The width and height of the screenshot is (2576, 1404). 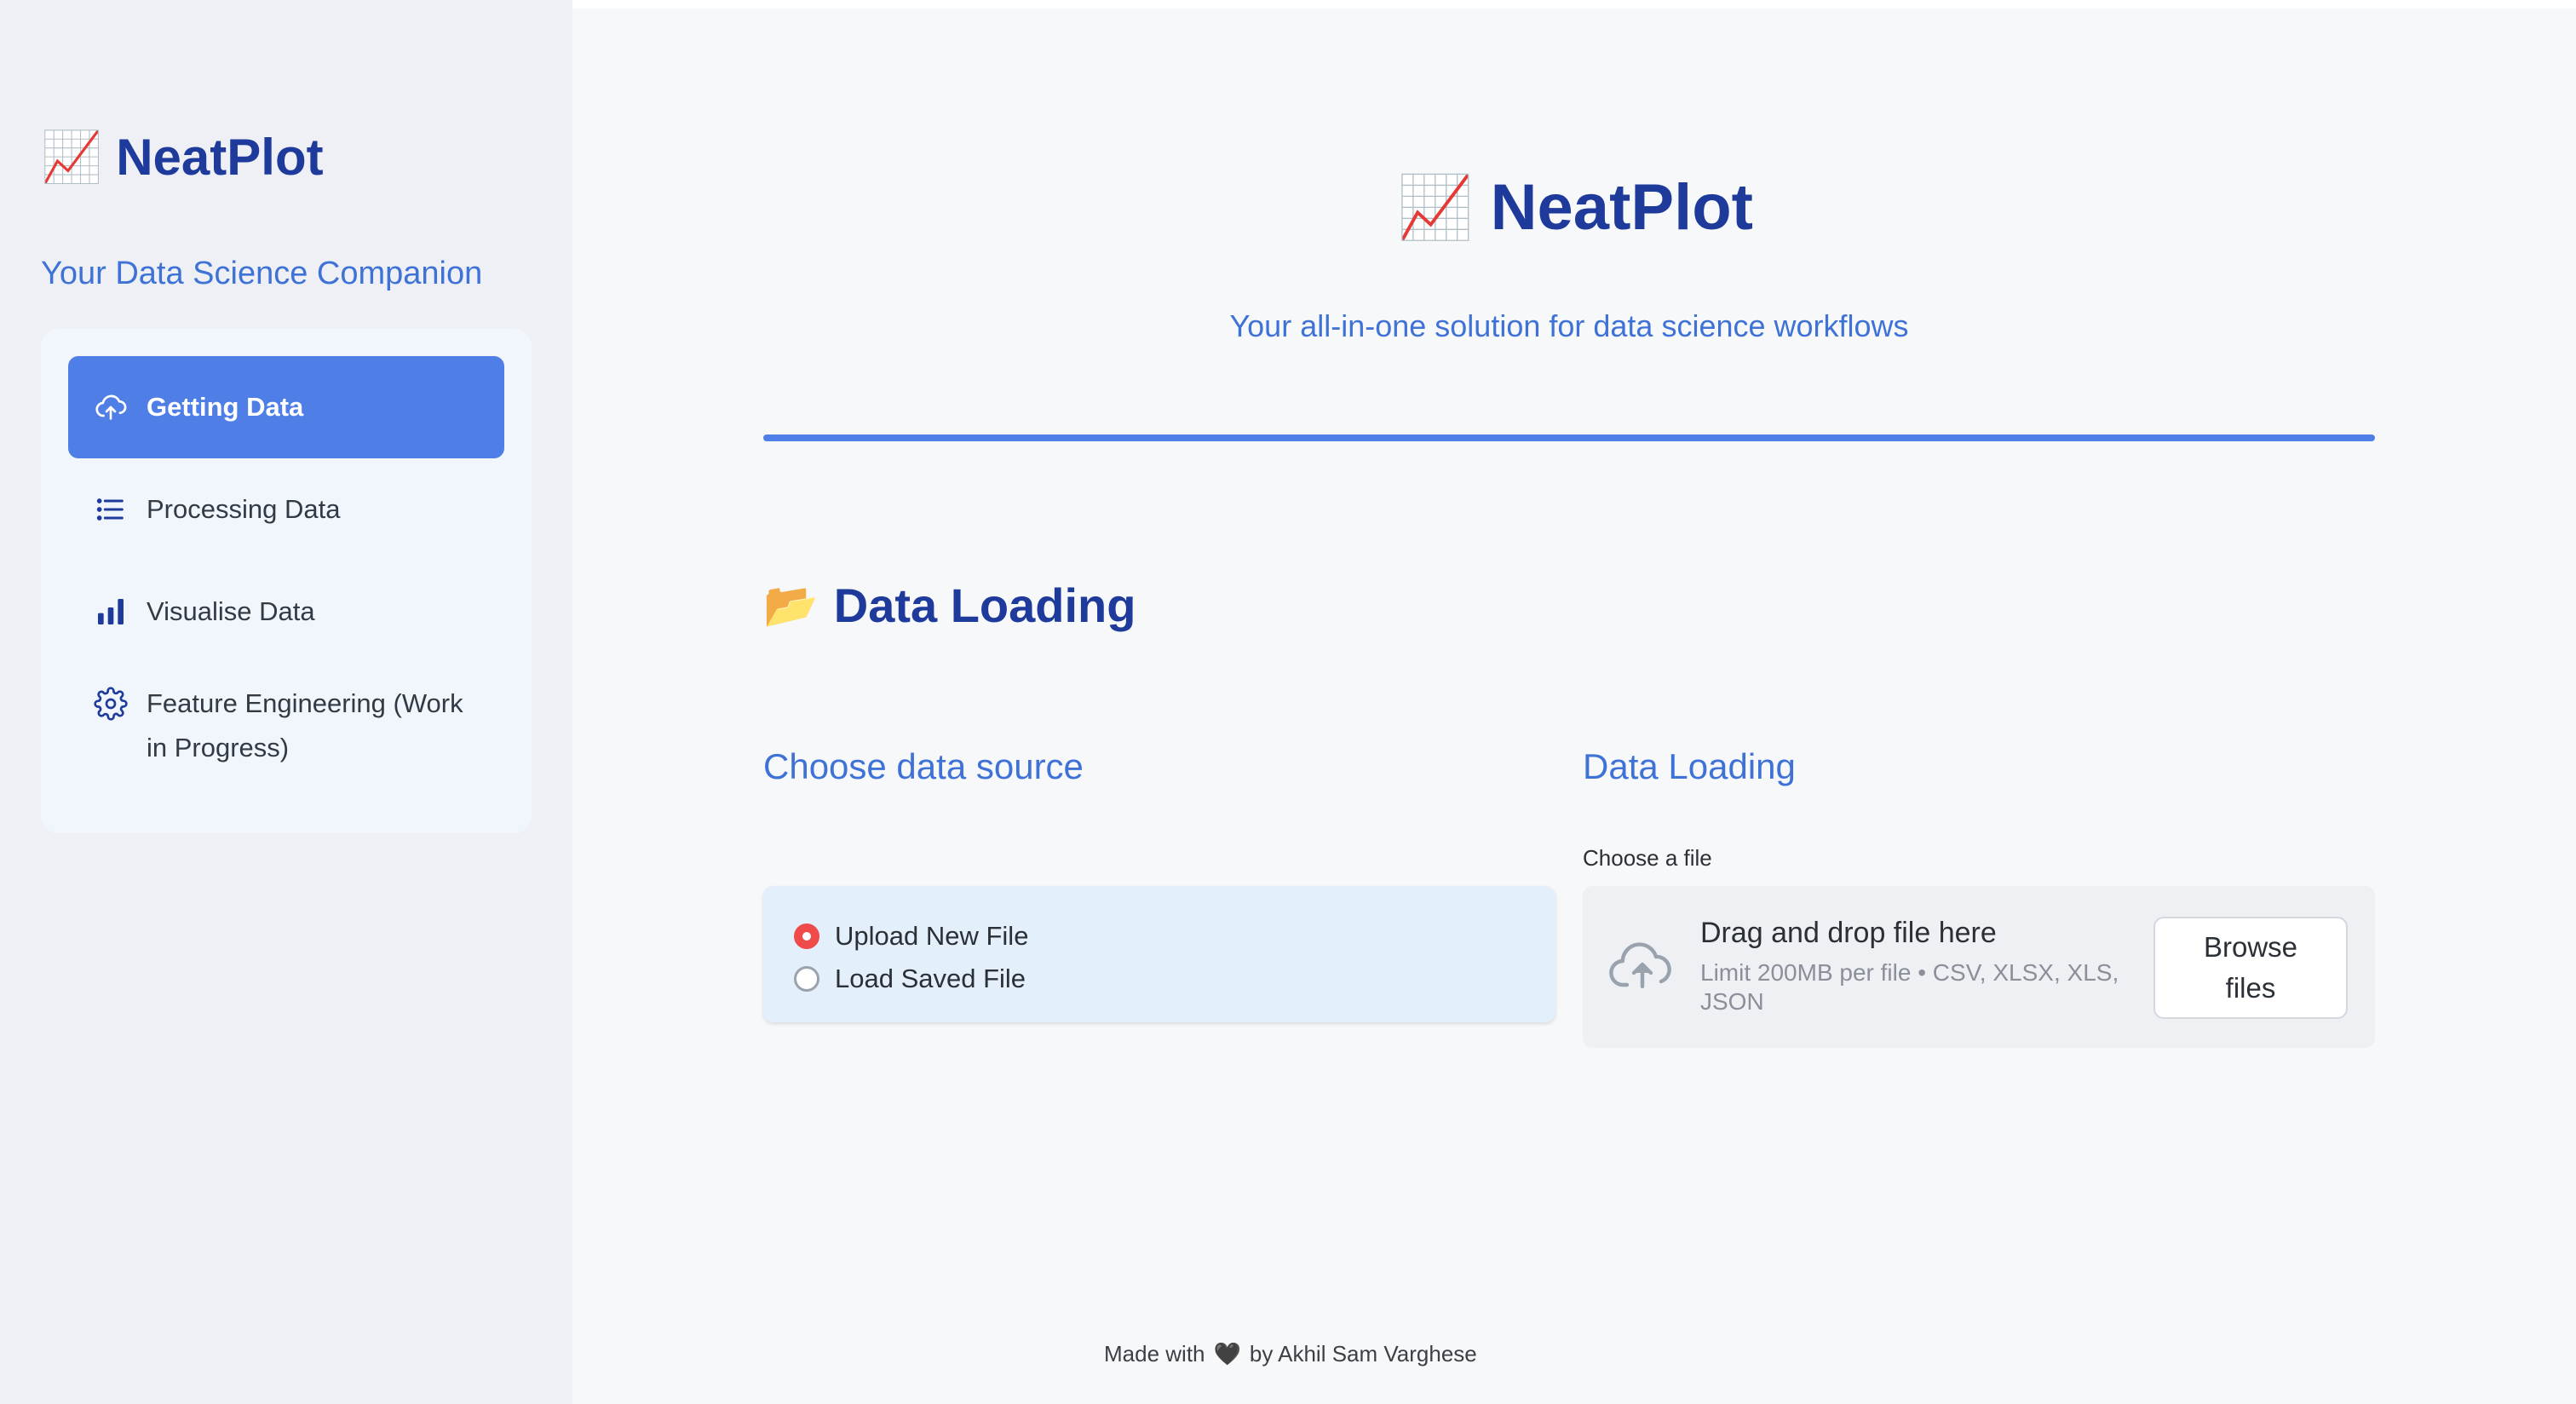 What do you see at coordinates (1154, 1354) in the screenshot?
I see `footer-prefix: Made with` at bounding box center [1154, 1354].